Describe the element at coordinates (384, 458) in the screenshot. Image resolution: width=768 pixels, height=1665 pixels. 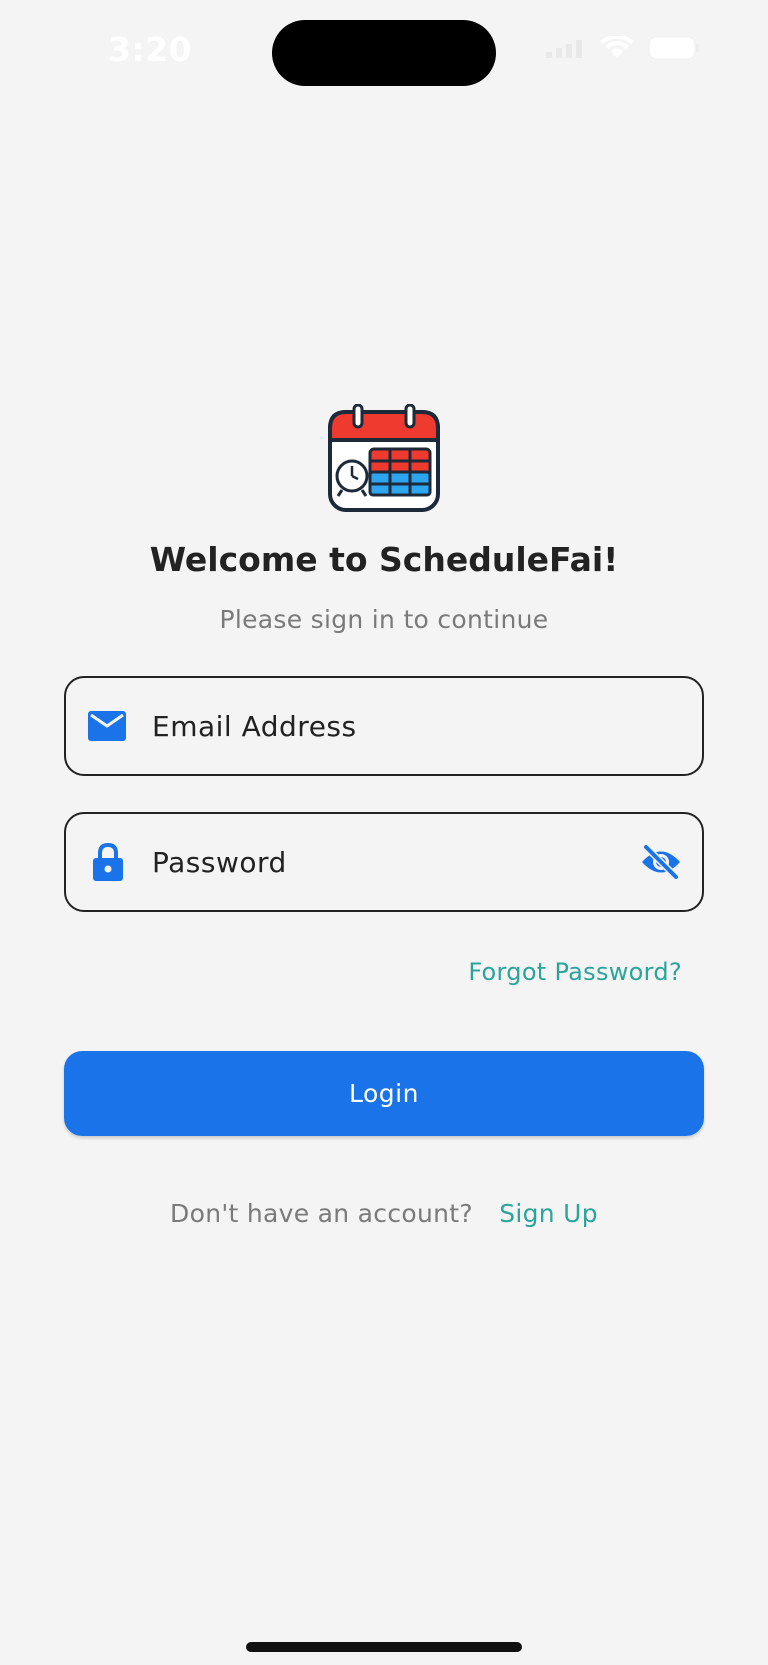
I see `calendar-clock-icon` at that location.